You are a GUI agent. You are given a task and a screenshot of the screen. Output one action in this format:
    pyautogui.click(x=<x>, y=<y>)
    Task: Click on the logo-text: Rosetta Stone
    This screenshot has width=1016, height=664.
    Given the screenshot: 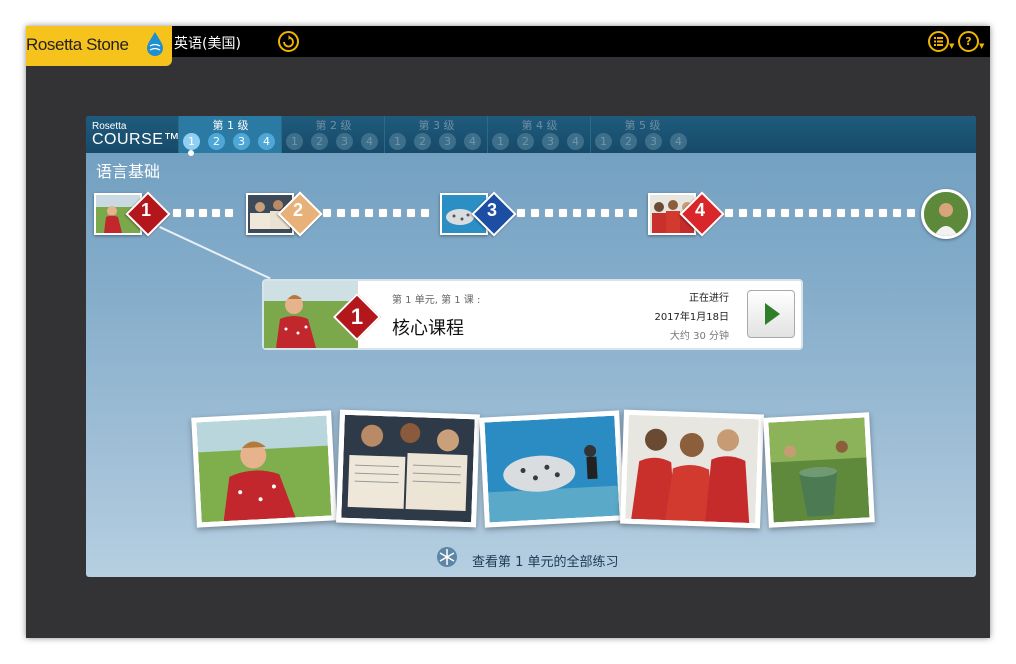 What is the action you would take?
    pyautogui.click(x=77, y=44)
    